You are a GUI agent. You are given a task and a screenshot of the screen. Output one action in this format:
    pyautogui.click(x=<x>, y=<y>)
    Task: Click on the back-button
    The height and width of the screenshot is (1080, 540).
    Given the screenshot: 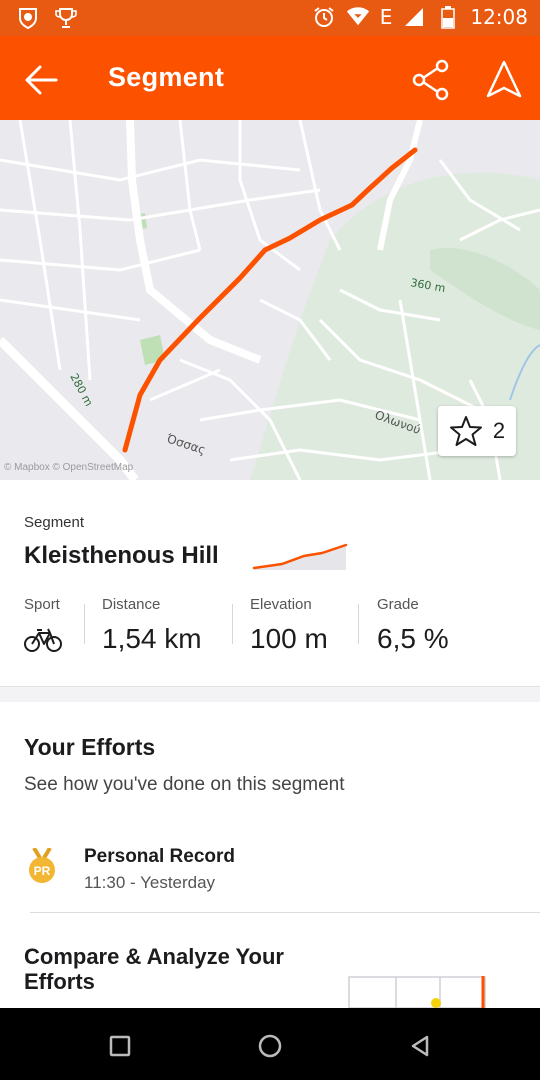 What is the action you would take?
    pyautogui.click(x=42, y=80)
    